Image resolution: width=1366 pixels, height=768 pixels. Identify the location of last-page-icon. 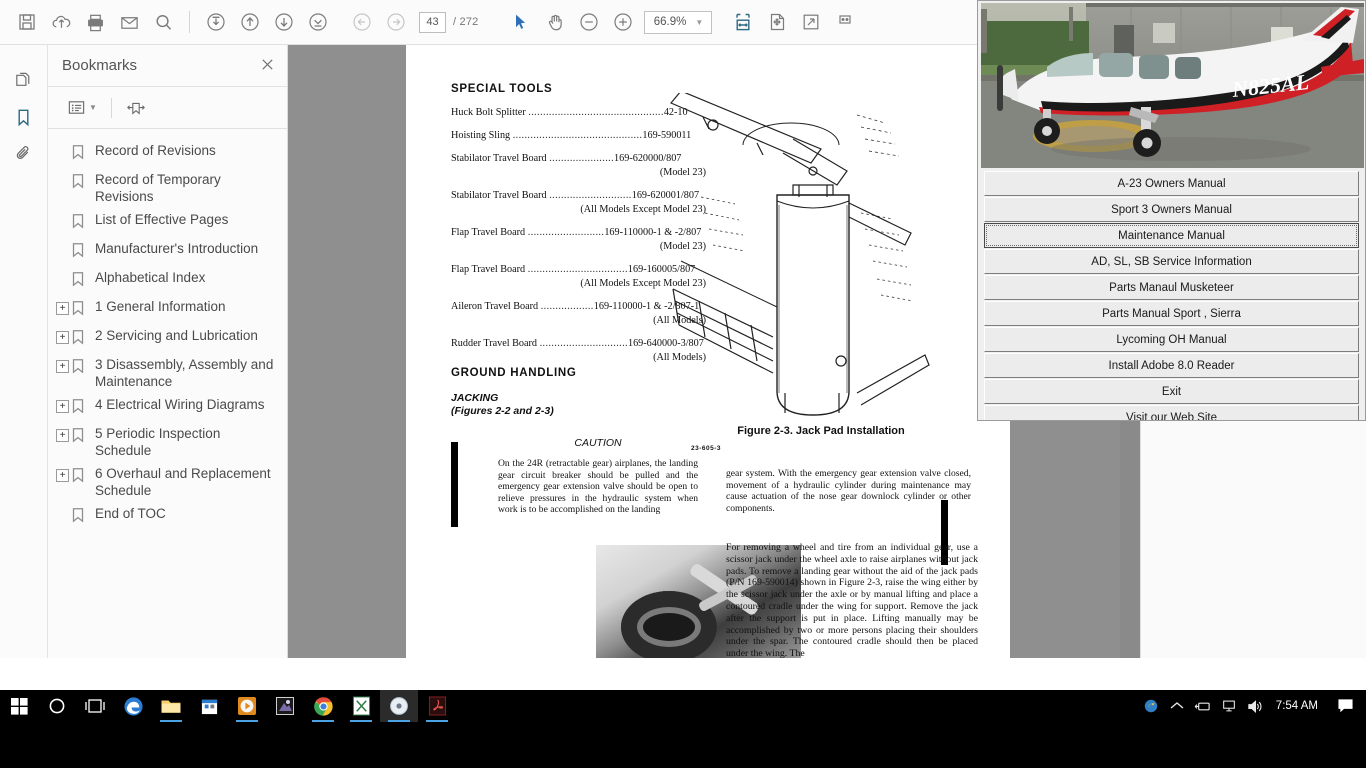
(318, 22).